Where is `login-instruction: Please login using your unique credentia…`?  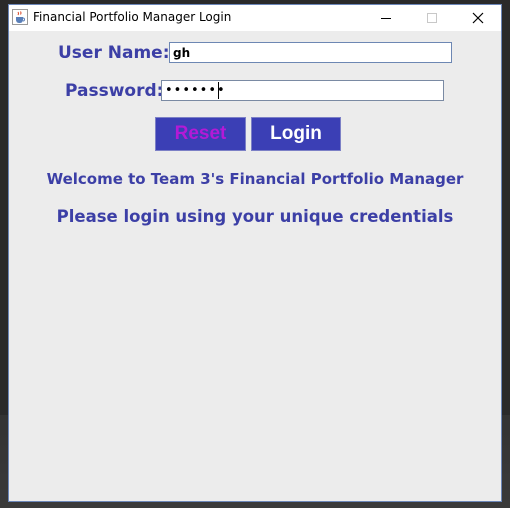
login-instruction: Please login using your unique credentia… is located at coordinates (255, 216).